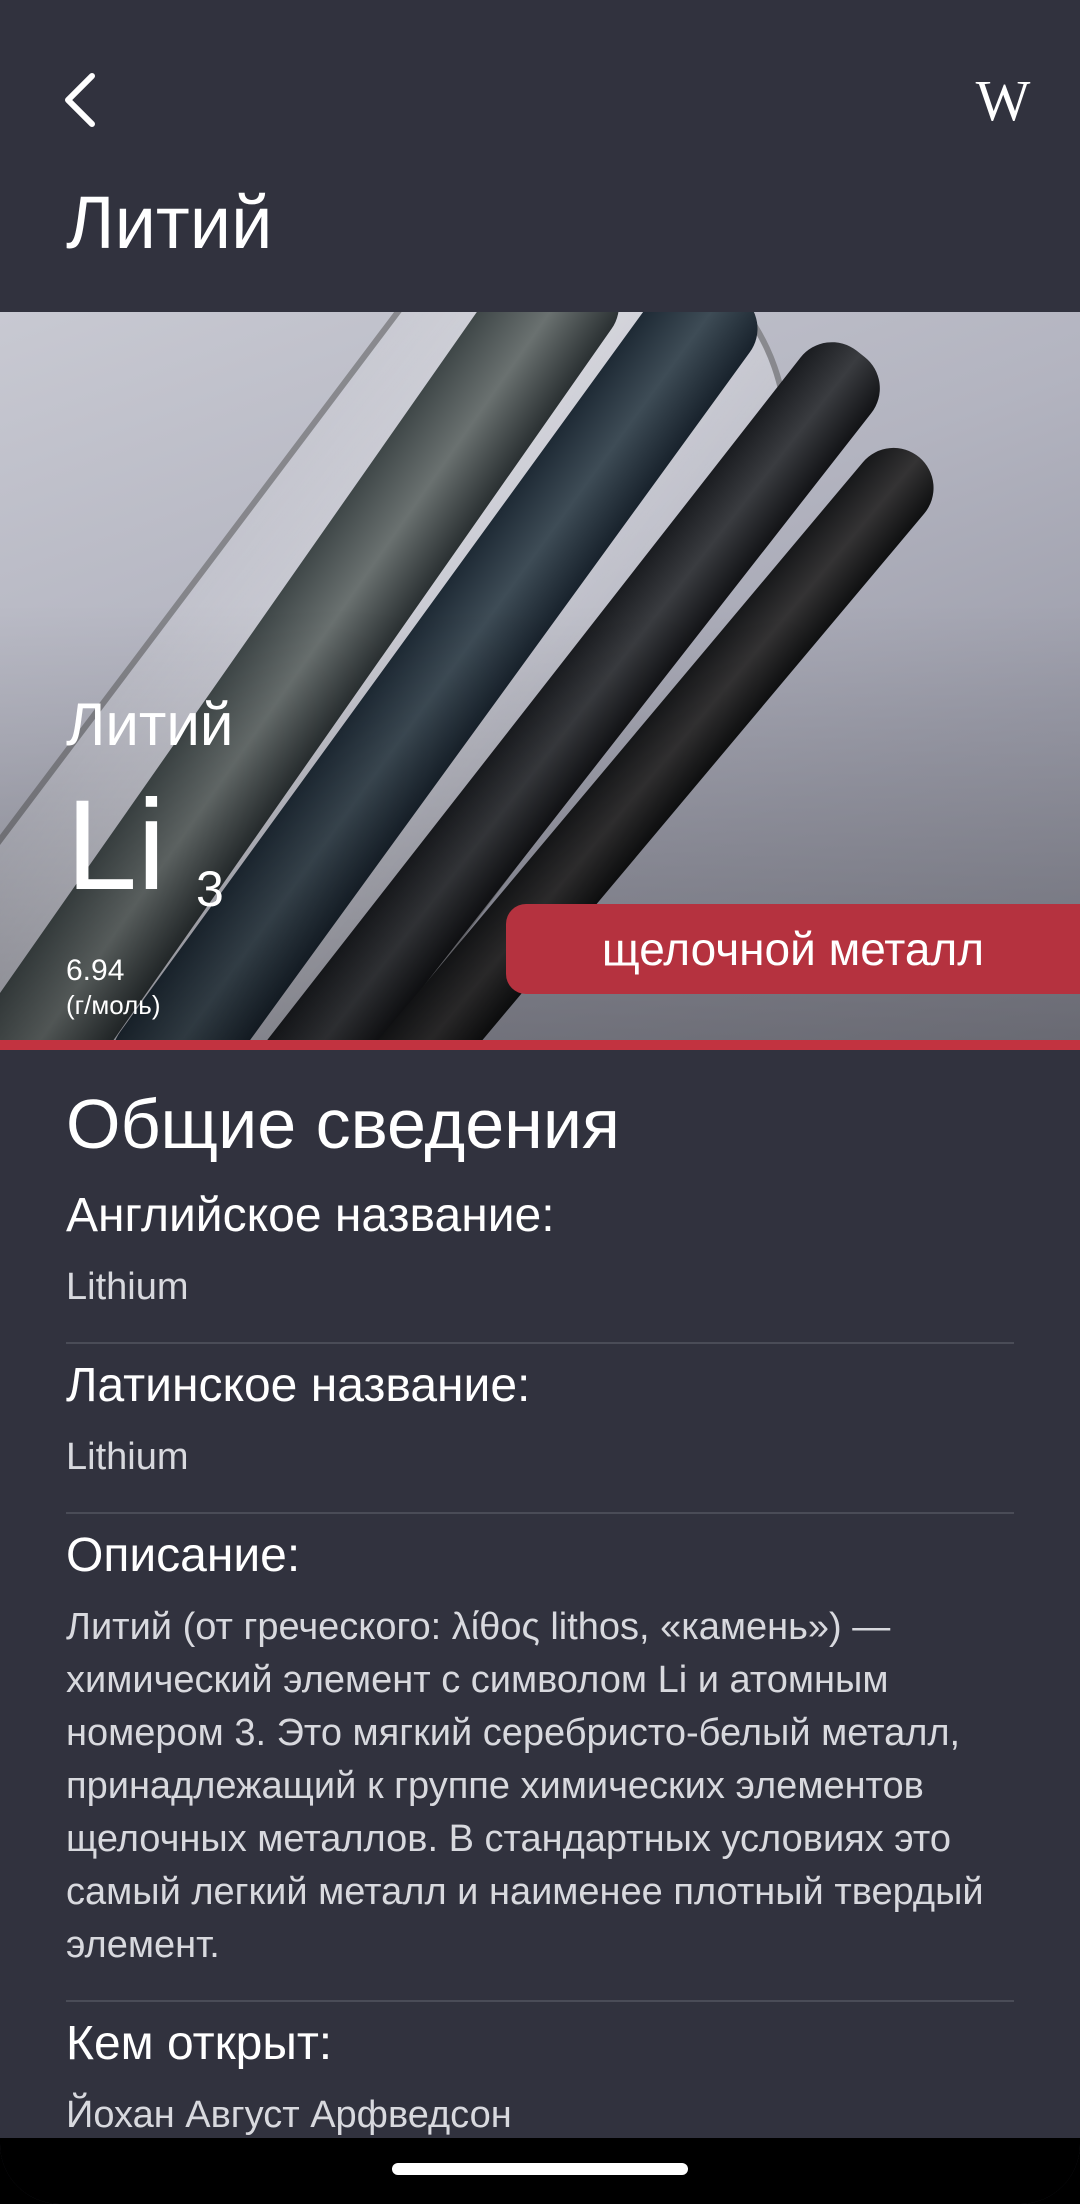 Image resolution: width=1080 pixels, height=2204 pixels. I want to click on atomic-number: 3, so click(210, 889).